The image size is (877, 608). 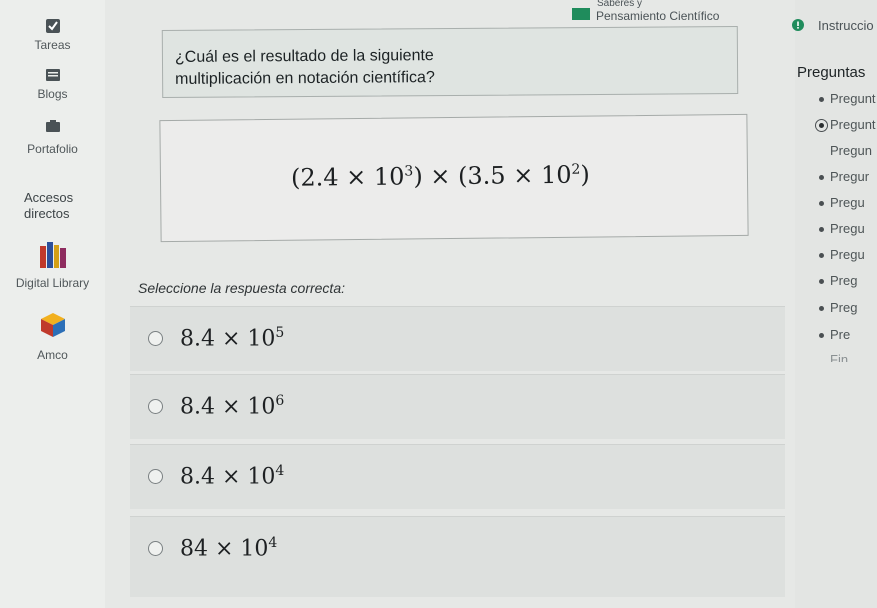 What do you see at coordinates (798, 25) in the screenshot?
I see `alert-icon` at bounding box center [798, 25].